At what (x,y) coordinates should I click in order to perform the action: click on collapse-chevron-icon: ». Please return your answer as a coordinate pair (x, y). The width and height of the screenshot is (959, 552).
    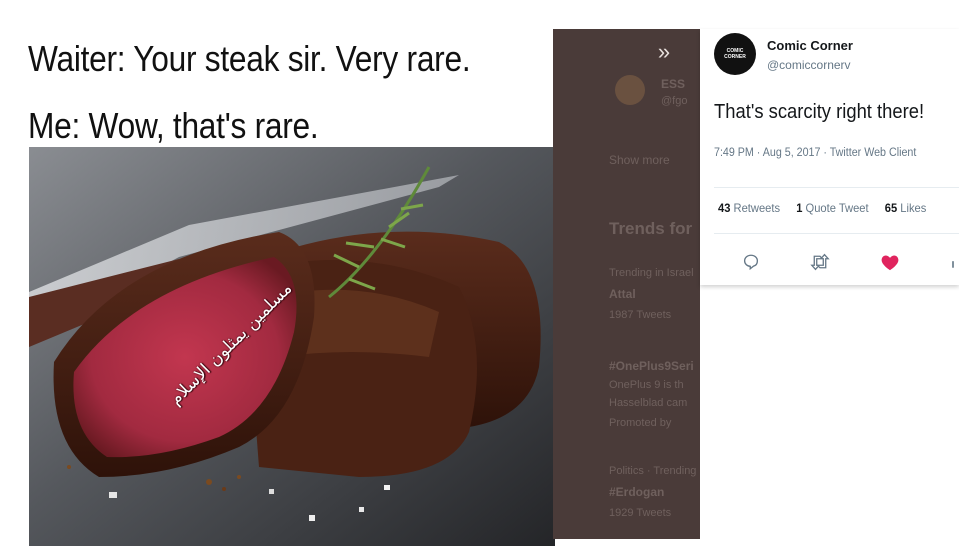
    Looking at the image, I should click on (664, 52).